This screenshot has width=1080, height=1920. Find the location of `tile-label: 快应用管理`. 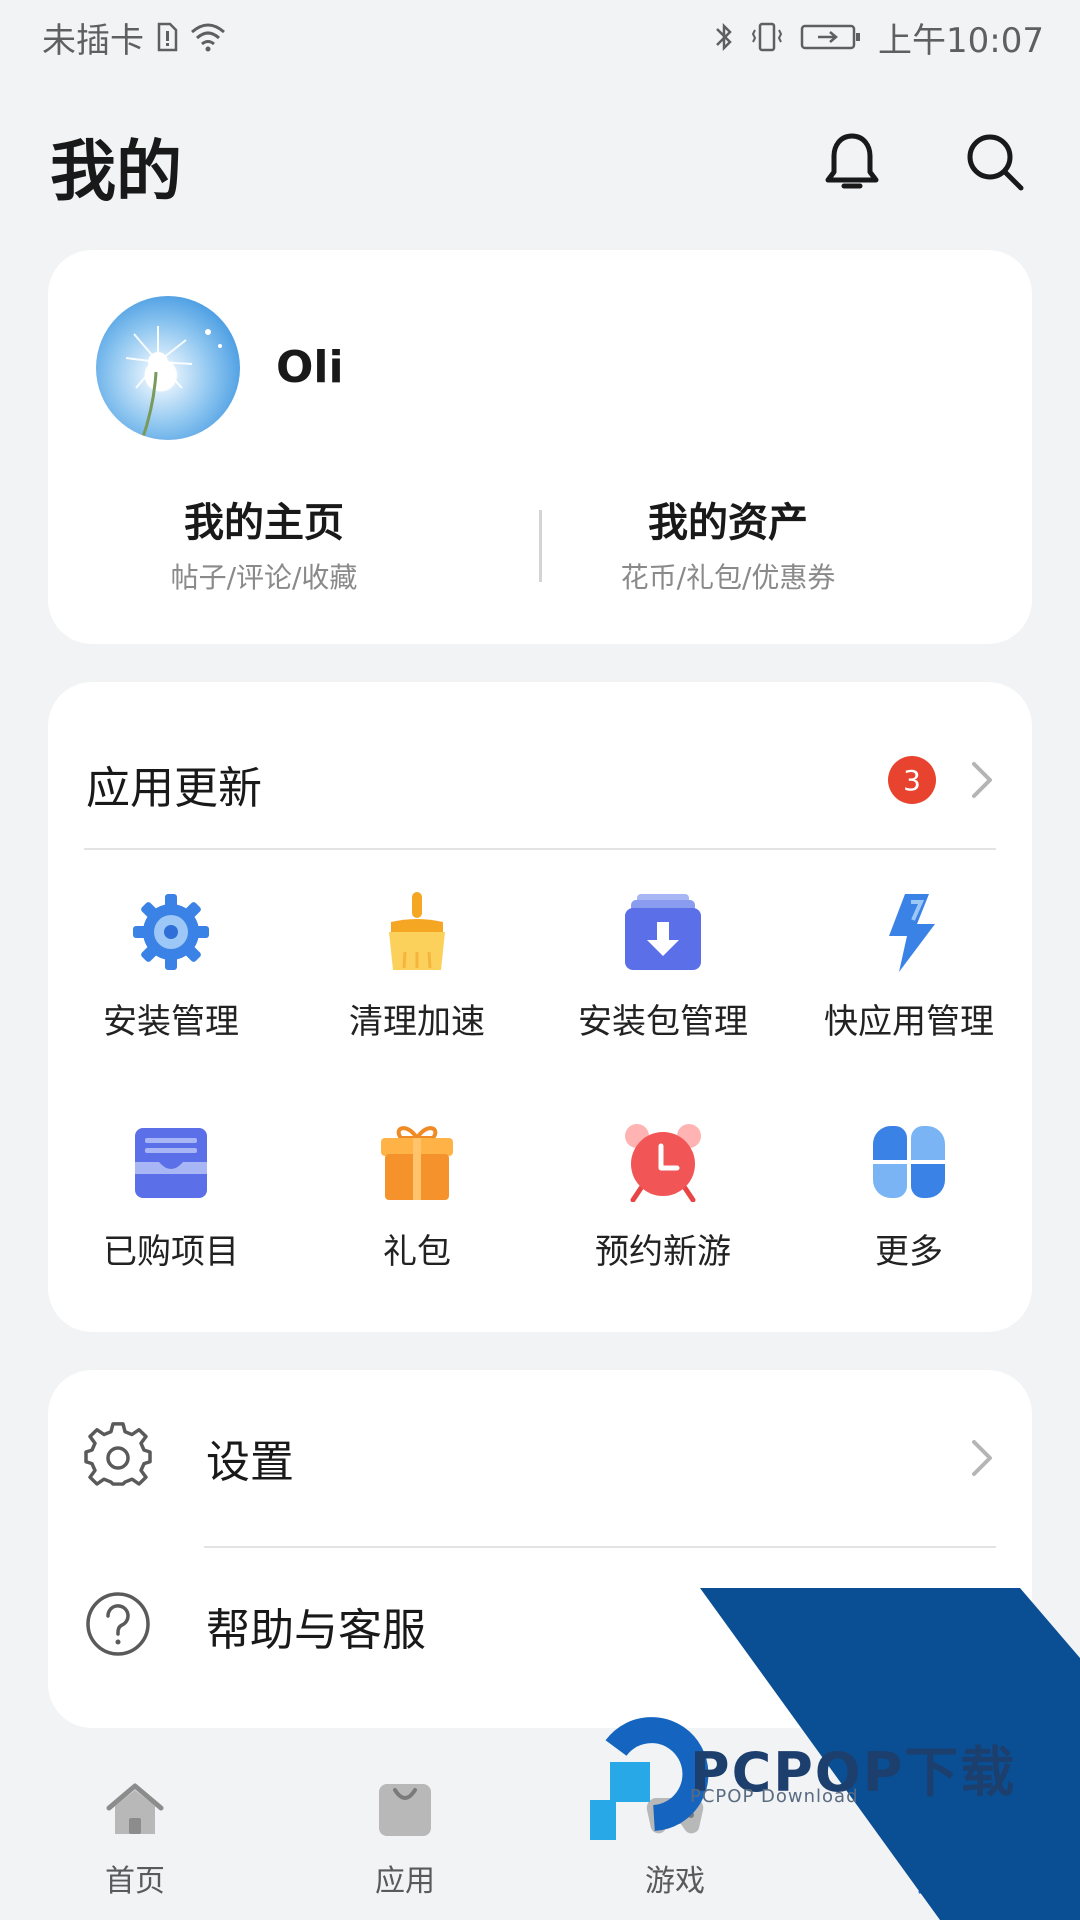

tile-label: 快应用管理 is located at coordinates (909, 1022).